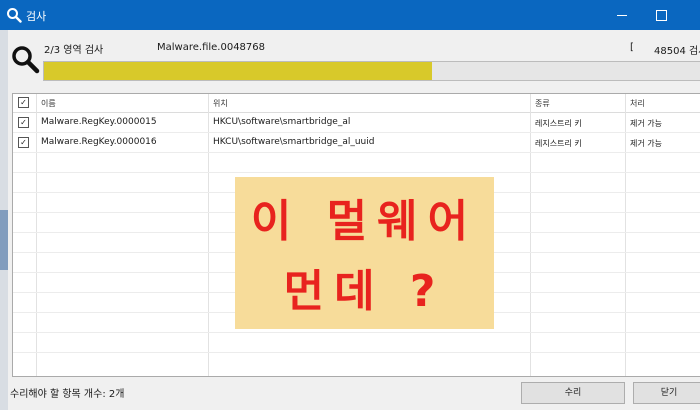  What do you see at coordinates (4, 220) in the screenshot?
I see `background-window-edge` at bounding box center [4, 220].